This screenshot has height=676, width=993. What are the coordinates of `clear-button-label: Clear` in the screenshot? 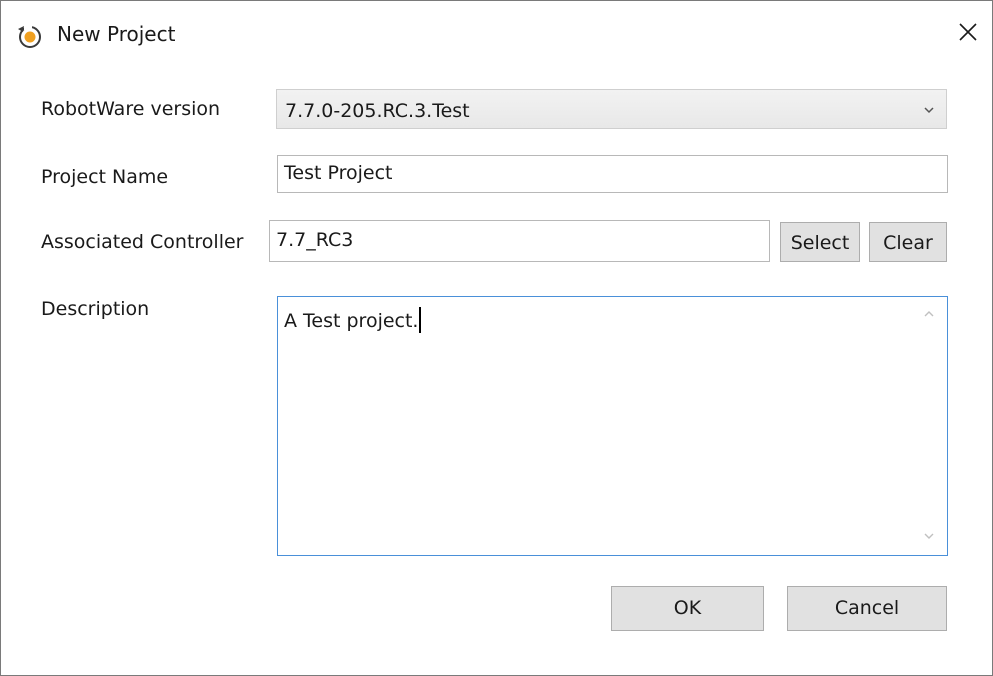 It's located at (908, 243).